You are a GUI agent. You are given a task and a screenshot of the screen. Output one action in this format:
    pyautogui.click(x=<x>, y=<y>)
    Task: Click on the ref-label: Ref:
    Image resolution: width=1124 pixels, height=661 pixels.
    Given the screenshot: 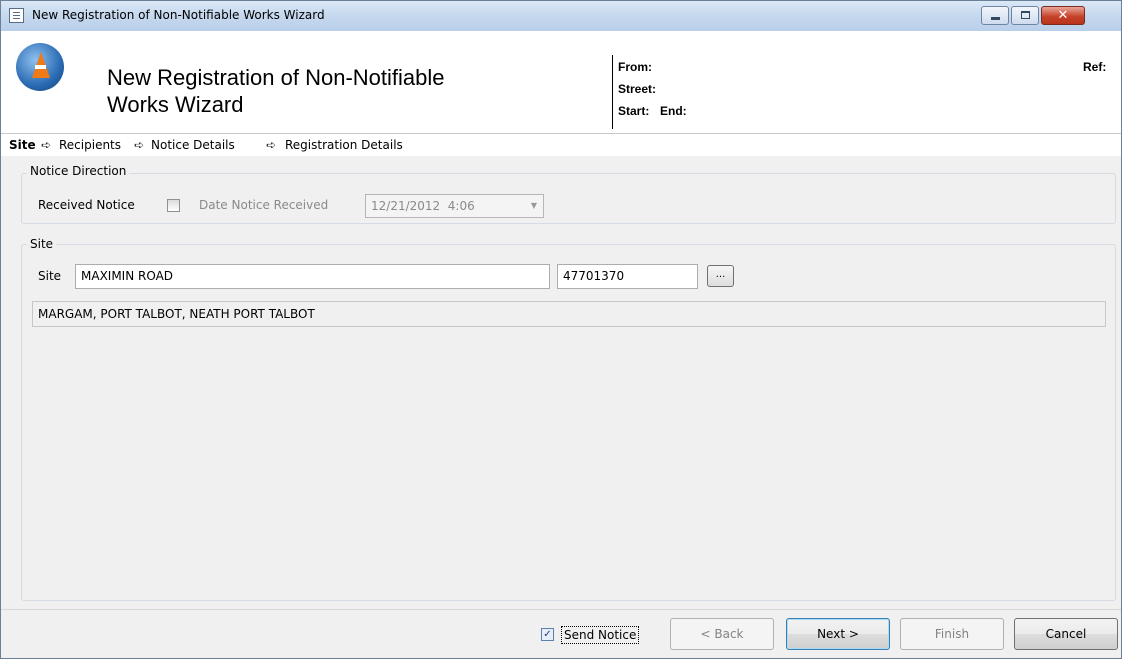 What is the action you would take?
    pyautogui.click(x=1095, y=67)
    